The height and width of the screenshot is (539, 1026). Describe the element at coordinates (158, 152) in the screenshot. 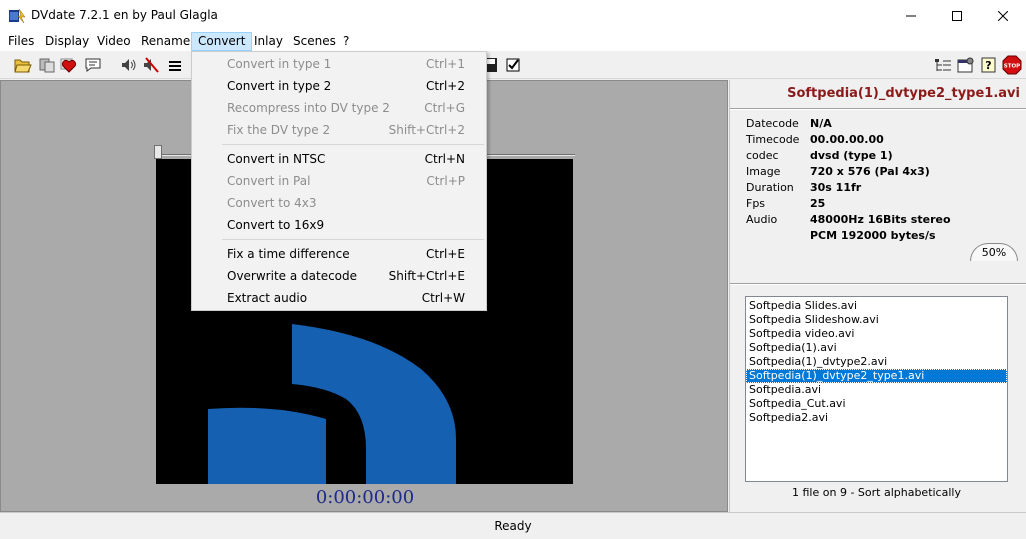

I see `slider-thumb` at that location.